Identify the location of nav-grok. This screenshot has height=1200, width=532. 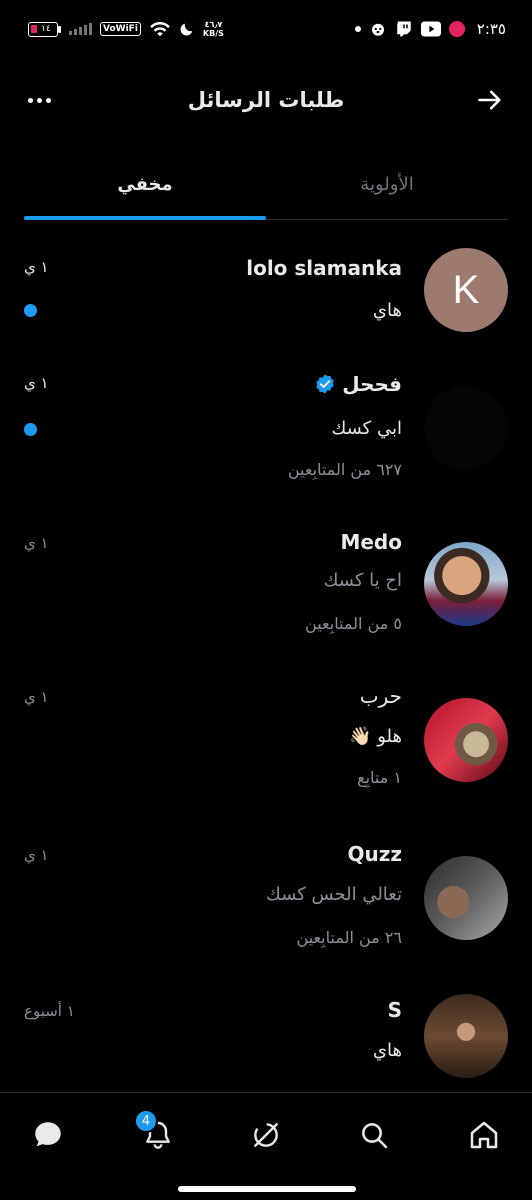
(266, 1135).